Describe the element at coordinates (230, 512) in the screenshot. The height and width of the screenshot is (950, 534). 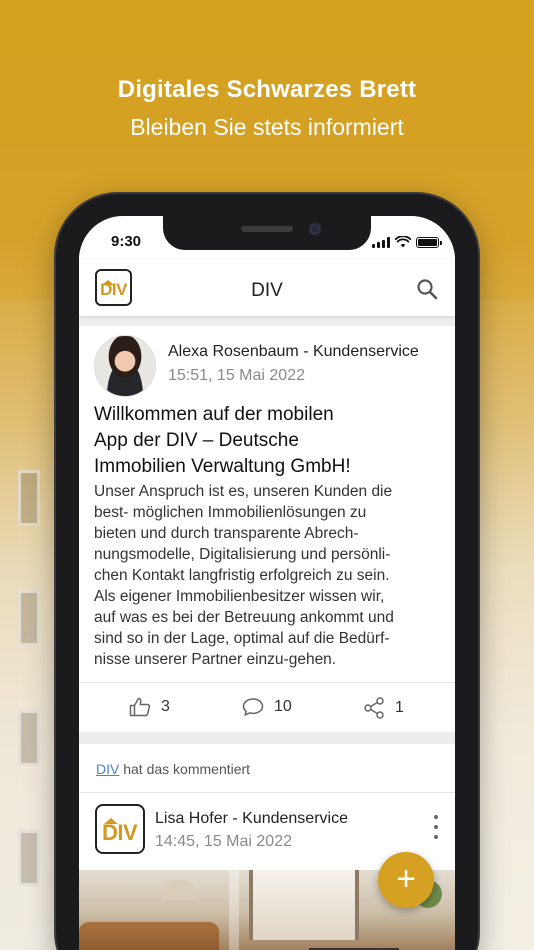
I see `post-body-line: best- möglichen Immobilienlösungen zu` at that location.